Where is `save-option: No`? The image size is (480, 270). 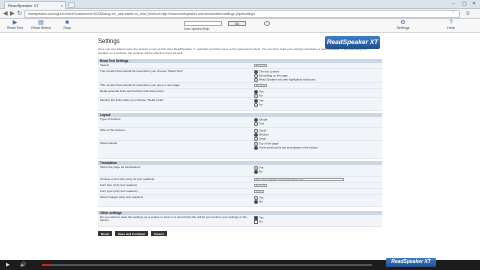
save-option: No is located at coordinates (317, 222).